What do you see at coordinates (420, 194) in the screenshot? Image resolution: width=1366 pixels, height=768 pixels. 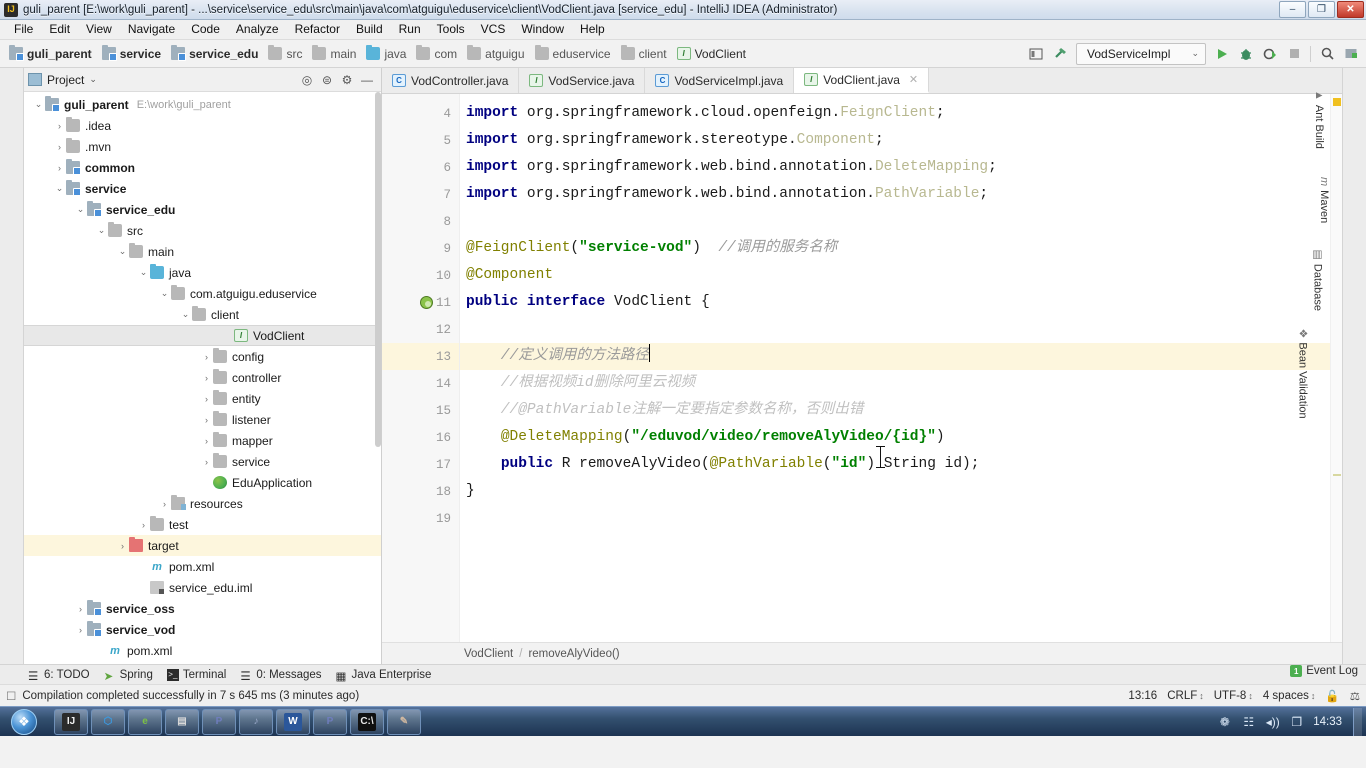 I see `gutter-line-7: 7` at bounding box center [420, 194].